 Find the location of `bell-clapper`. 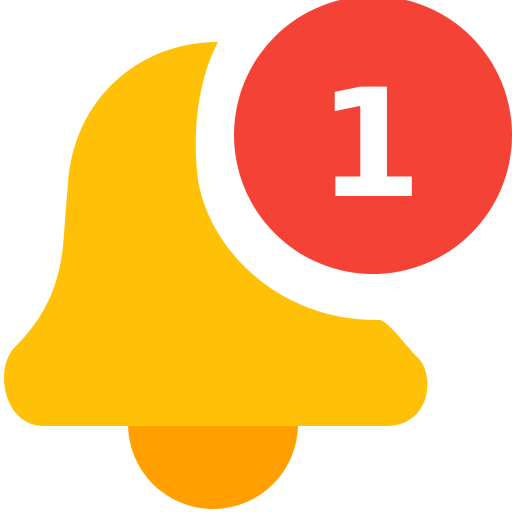

bell-clapper is located at coordinates (213, 466).